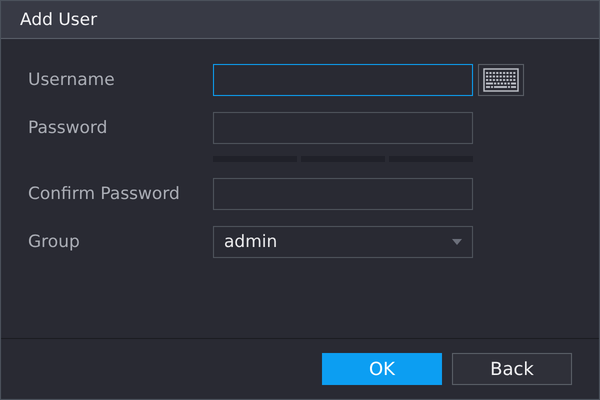  What do you see at coordinates (343, 242) in the screenshot?
I see `group-dropdown: admin` at bounding box center [343, 242].